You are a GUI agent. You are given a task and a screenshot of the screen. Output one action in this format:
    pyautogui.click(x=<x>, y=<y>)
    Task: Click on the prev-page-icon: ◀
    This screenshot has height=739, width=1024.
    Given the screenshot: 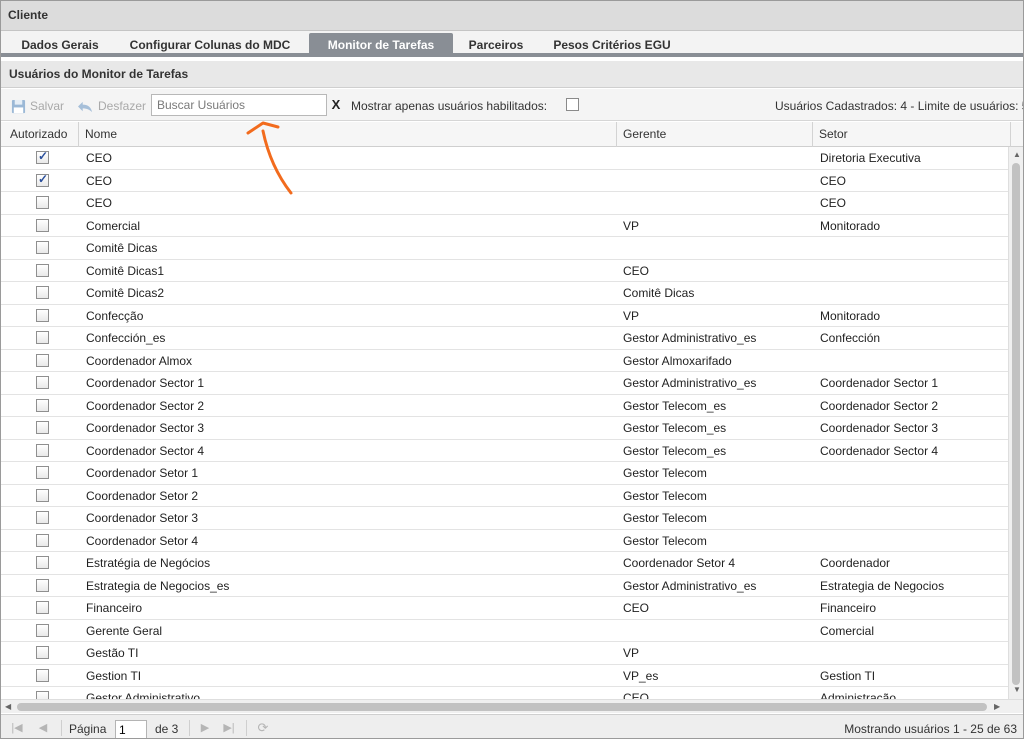 What is the action you would take?
    pyautogui.click(x=43, y=728)
    